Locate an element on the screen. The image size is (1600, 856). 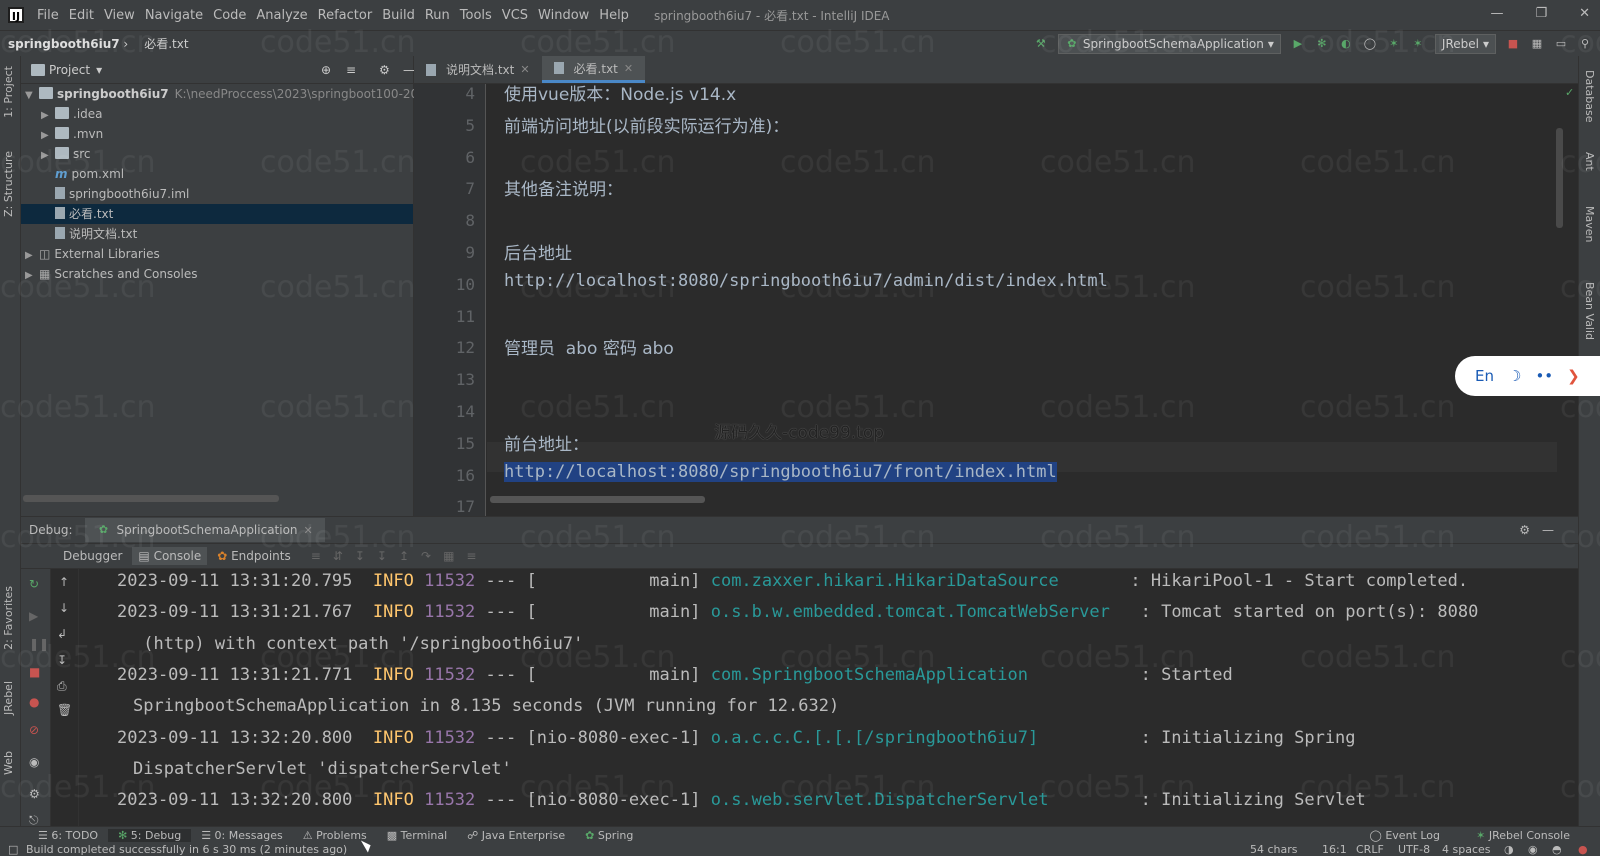
log-class: com.zaxxer.hikari.HikariDataSource is located at coordinates (885, 581).